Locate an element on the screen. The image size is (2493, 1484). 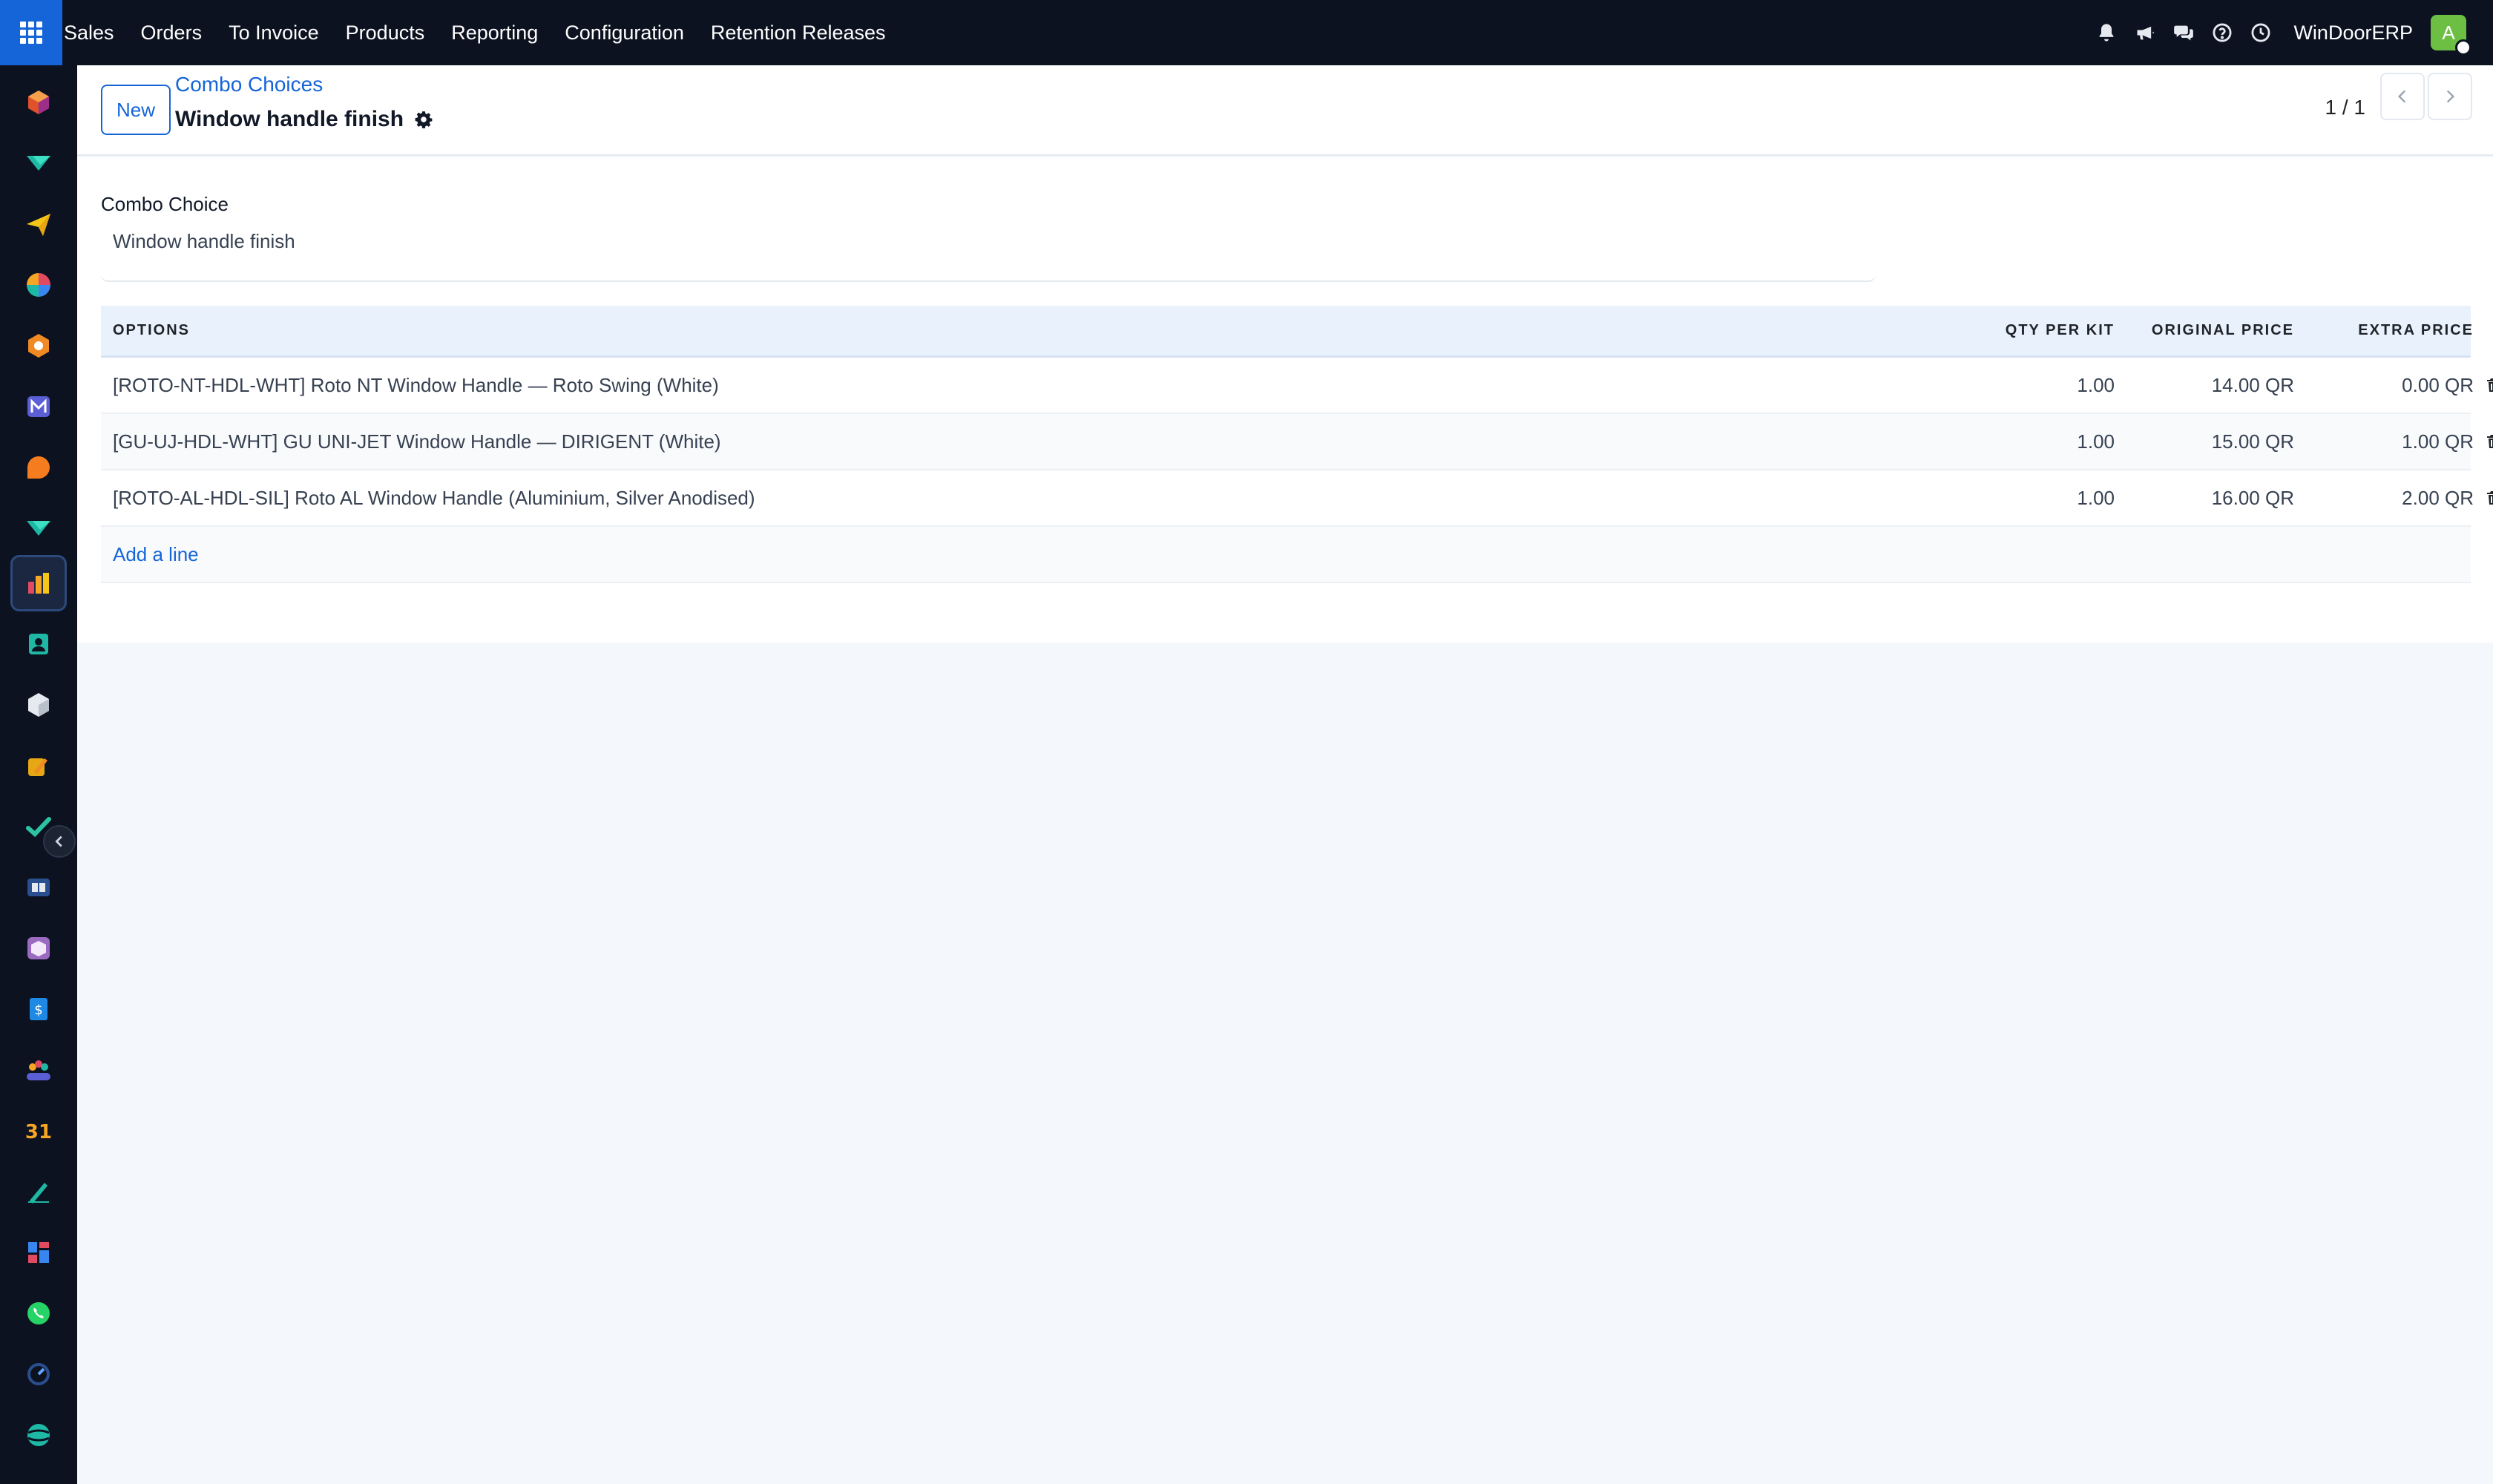
add-line-link: Add a line is located at coordinates (156, 554).